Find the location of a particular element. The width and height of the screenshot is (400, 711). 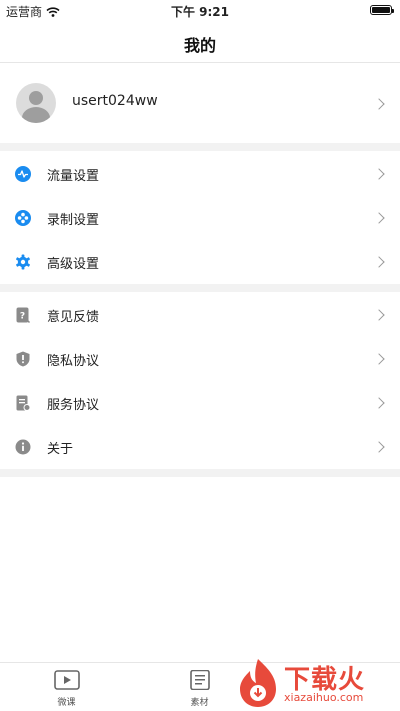

menu-item-advanced-settings: 高级设置 is located at coordinates (200, 262).